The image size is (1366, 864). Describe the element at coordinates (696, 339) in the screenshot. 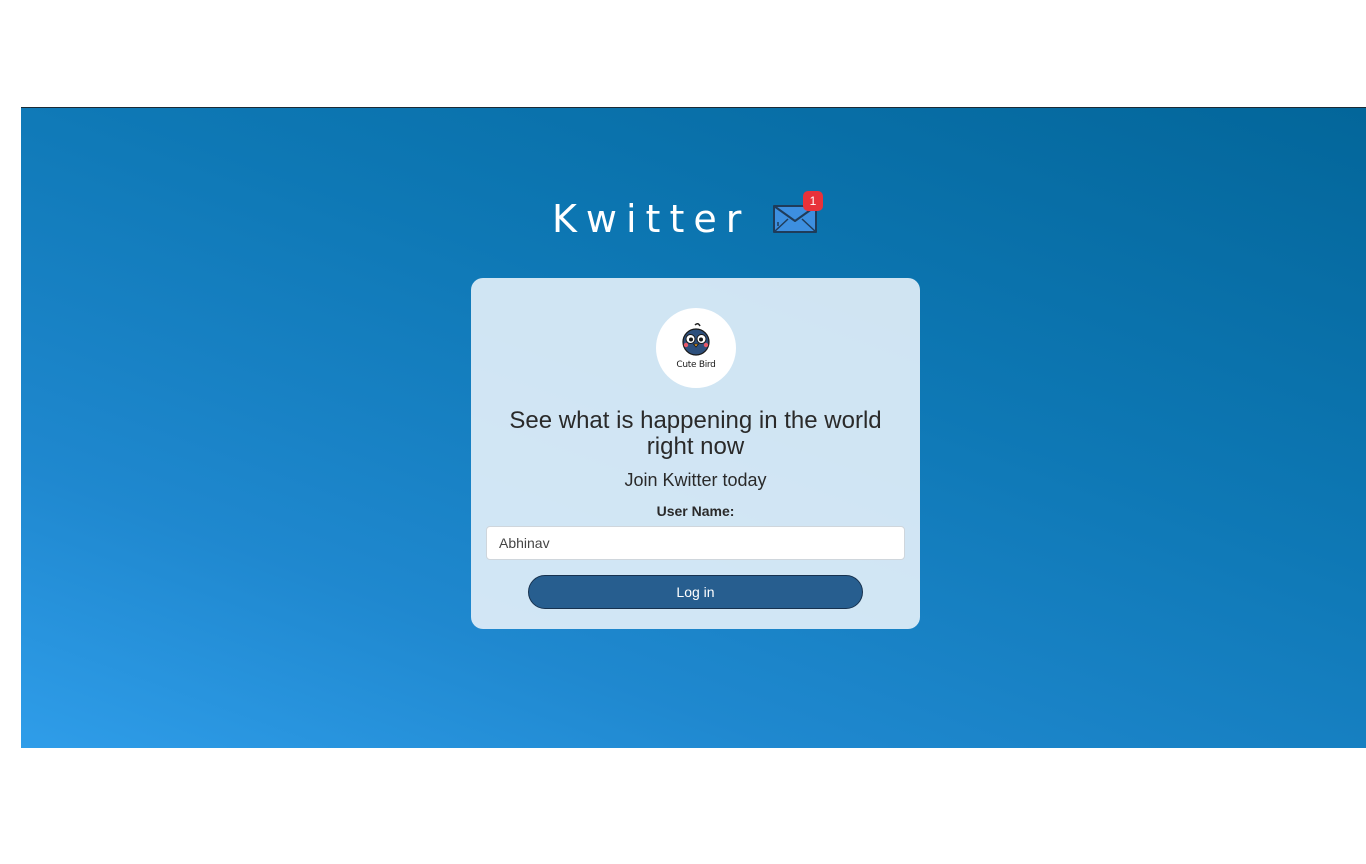

I see `bird-icon` at that location.